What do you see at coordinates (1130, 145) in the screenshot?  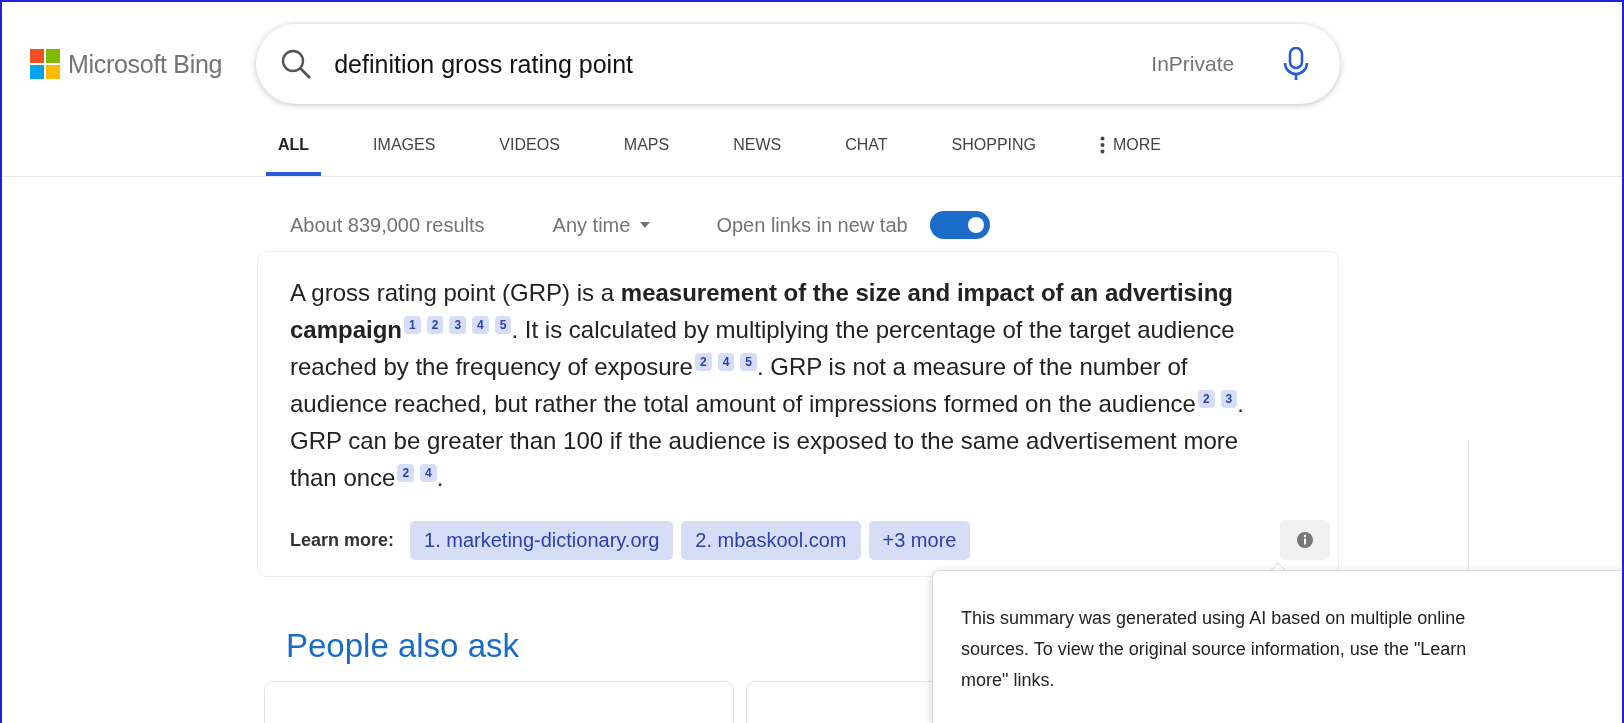 I see `nav-tab: MORE` at bounding box center [1130, 145].